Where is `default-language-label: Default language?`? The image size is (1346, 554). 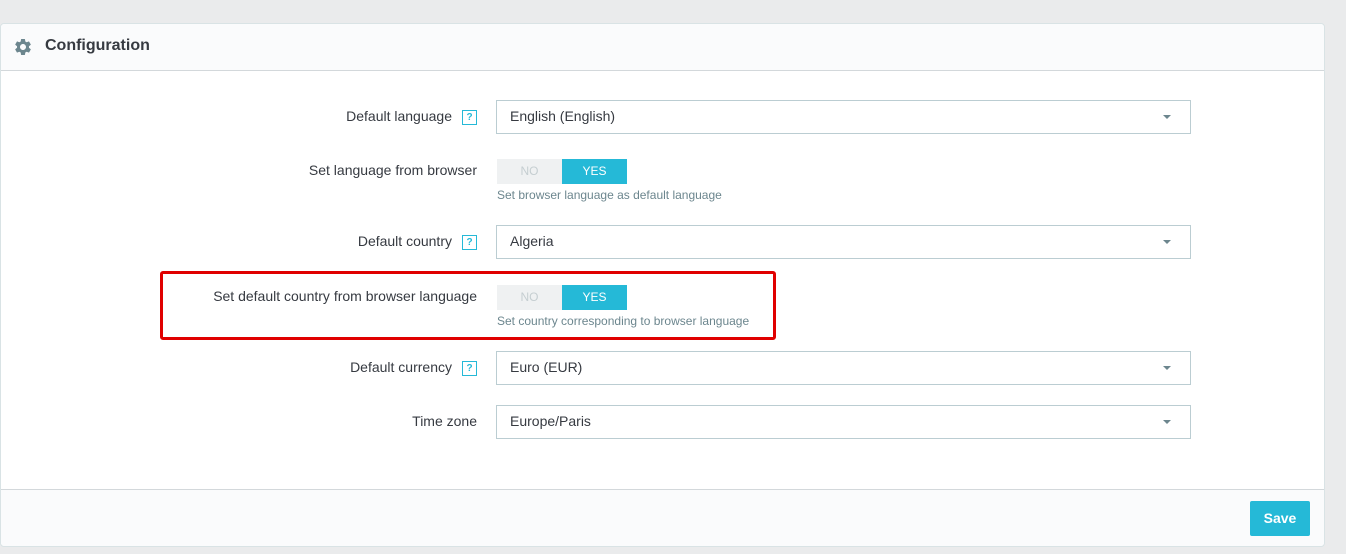
default-language-label: Default language? is located at coordinates (411, 116).